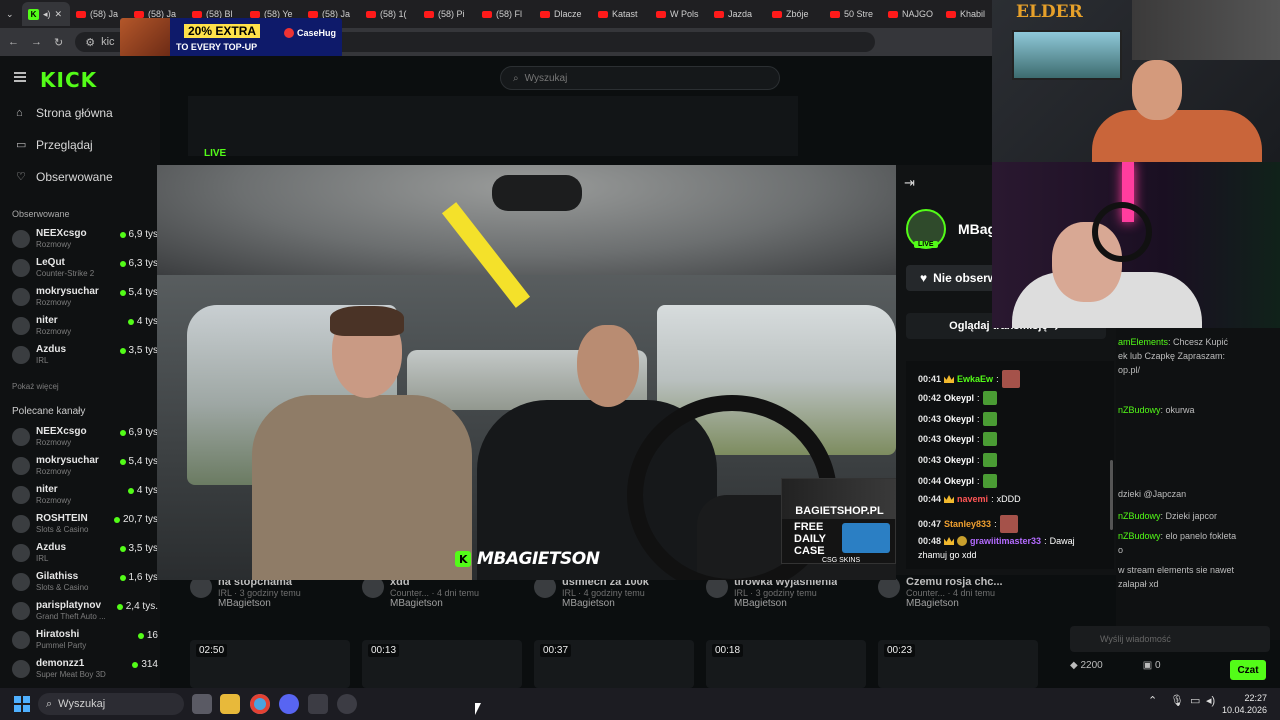  What do you see at coordinates (1170, 639) in the screenshot?
I see `chat-input: Wyślij wiadomość` at bounding box center [1170, 639].